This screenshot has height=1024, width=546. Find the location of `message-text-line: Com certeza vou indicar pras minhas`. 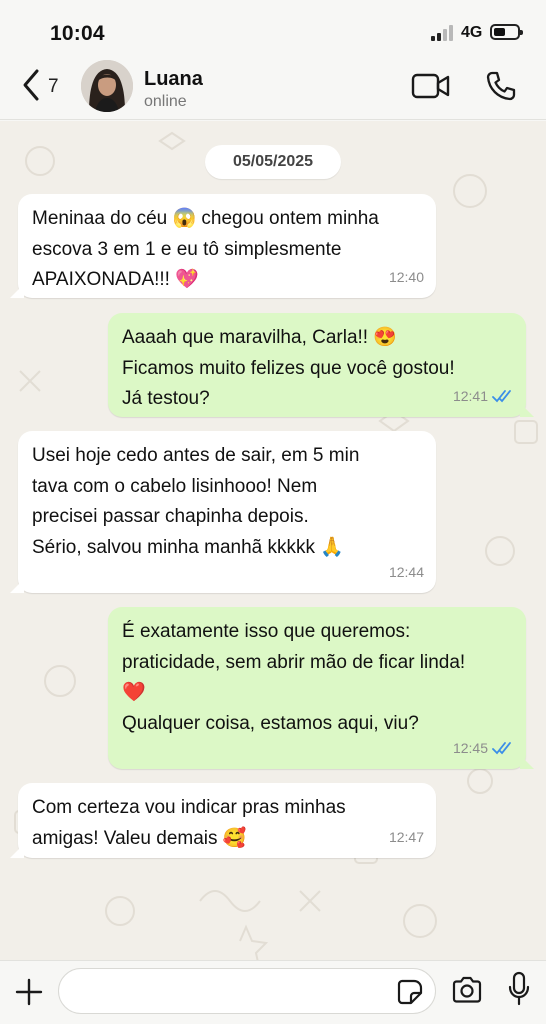

message-text-line: Com certeza vou indicar pras minhas is located at coordinates (189, 807).